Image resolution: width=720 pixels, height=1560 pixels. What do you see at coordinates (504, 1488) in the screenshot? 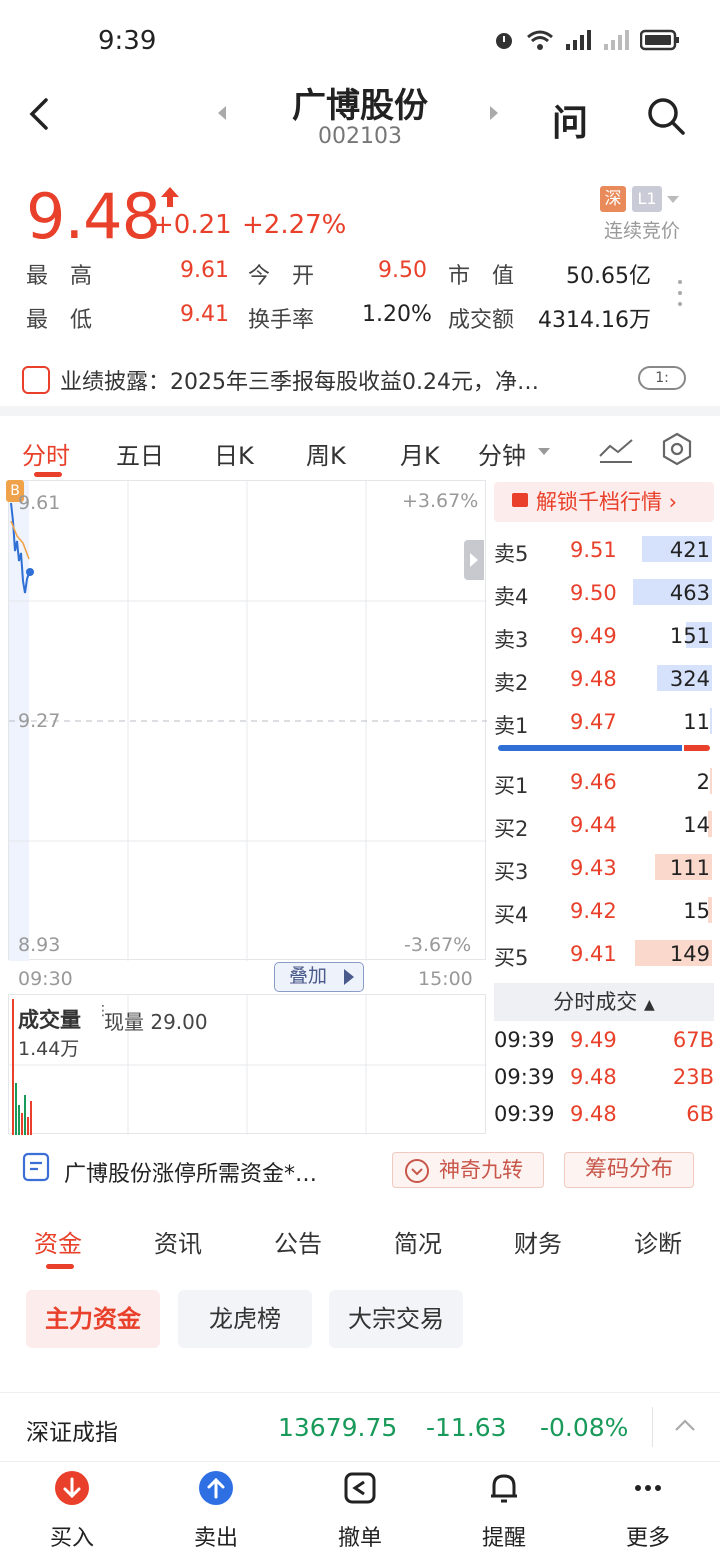
I see `bell-icon` at bounding box center [504, 1488].